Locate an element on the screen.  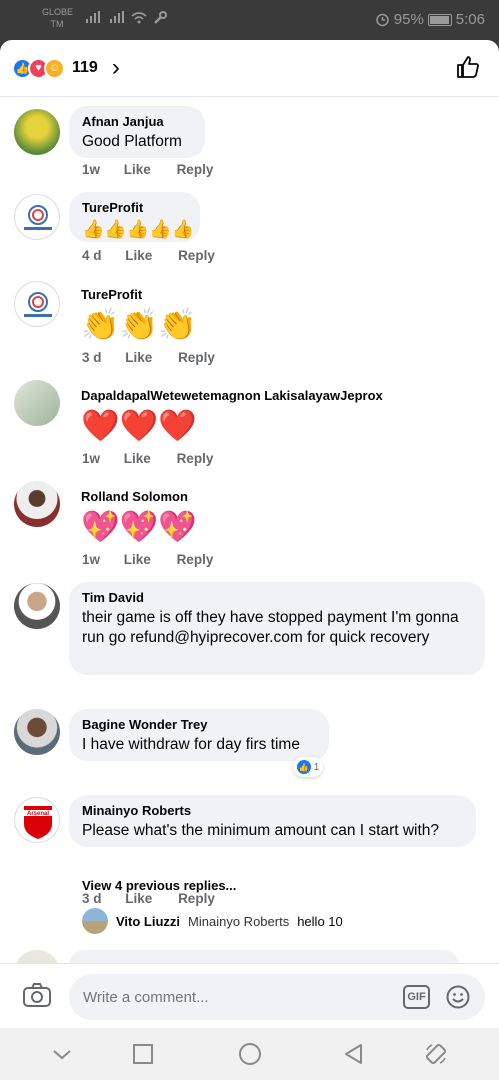
reply-author: Vito Liuzzi is located at coordinates (148, 921).